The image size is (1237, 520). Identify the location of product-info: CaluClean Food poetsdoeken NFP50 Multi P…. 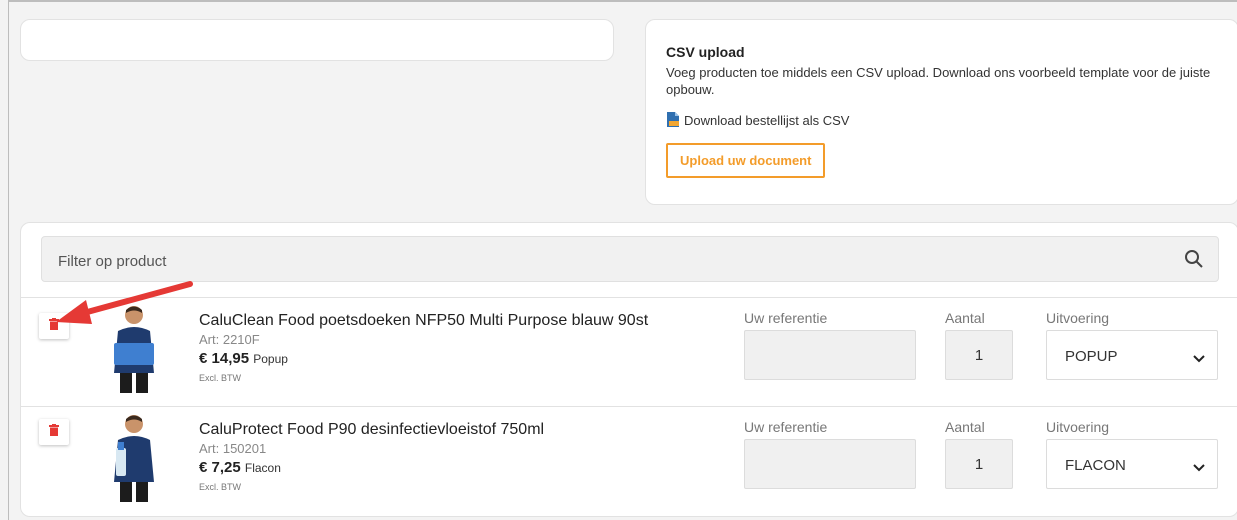
(423, 347).